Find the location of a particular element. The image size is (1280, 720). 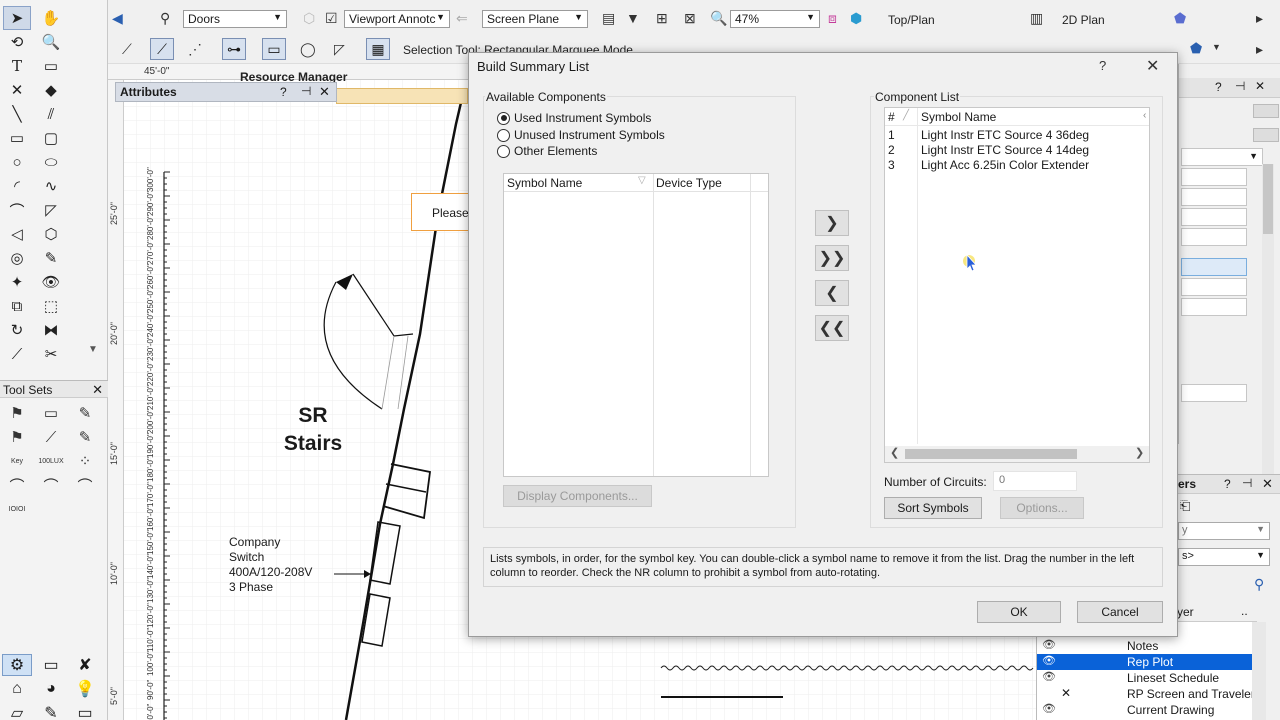

layer-row: 👁 Lineset Schedule is located at coordinates (1147, 678).